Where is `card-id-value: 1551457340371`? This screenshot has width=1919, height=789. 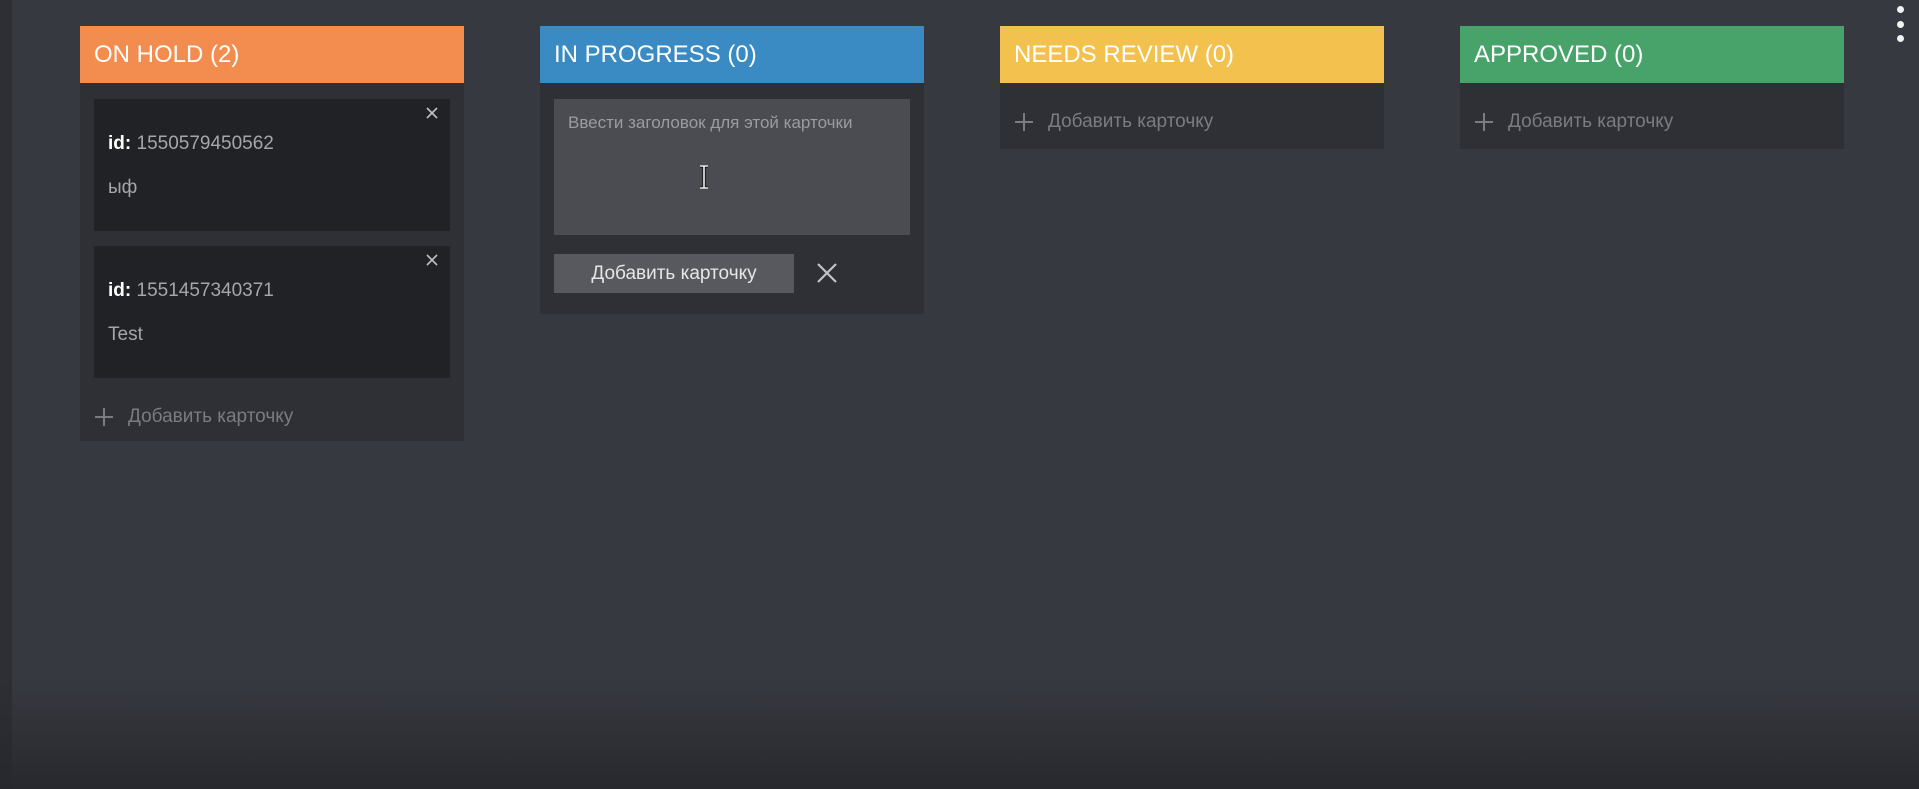 card-id-value: 1551457340371 is located at coordinates (205, 290).